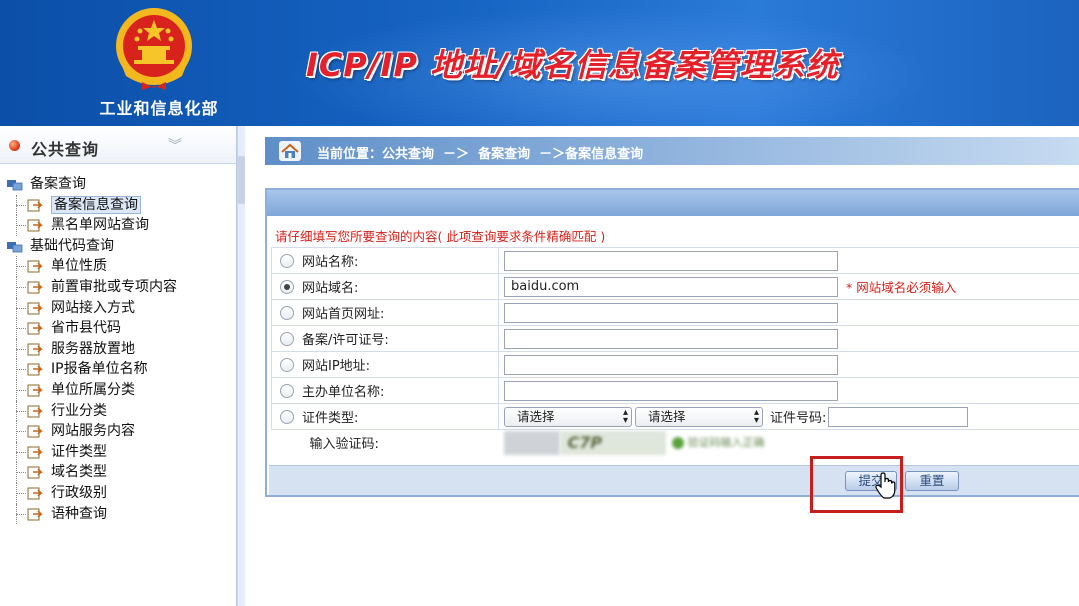  Describe the element at coordinates (93, 348) in the screenshot. I see `sidebar-item-label: 服务器放置地` at that location.